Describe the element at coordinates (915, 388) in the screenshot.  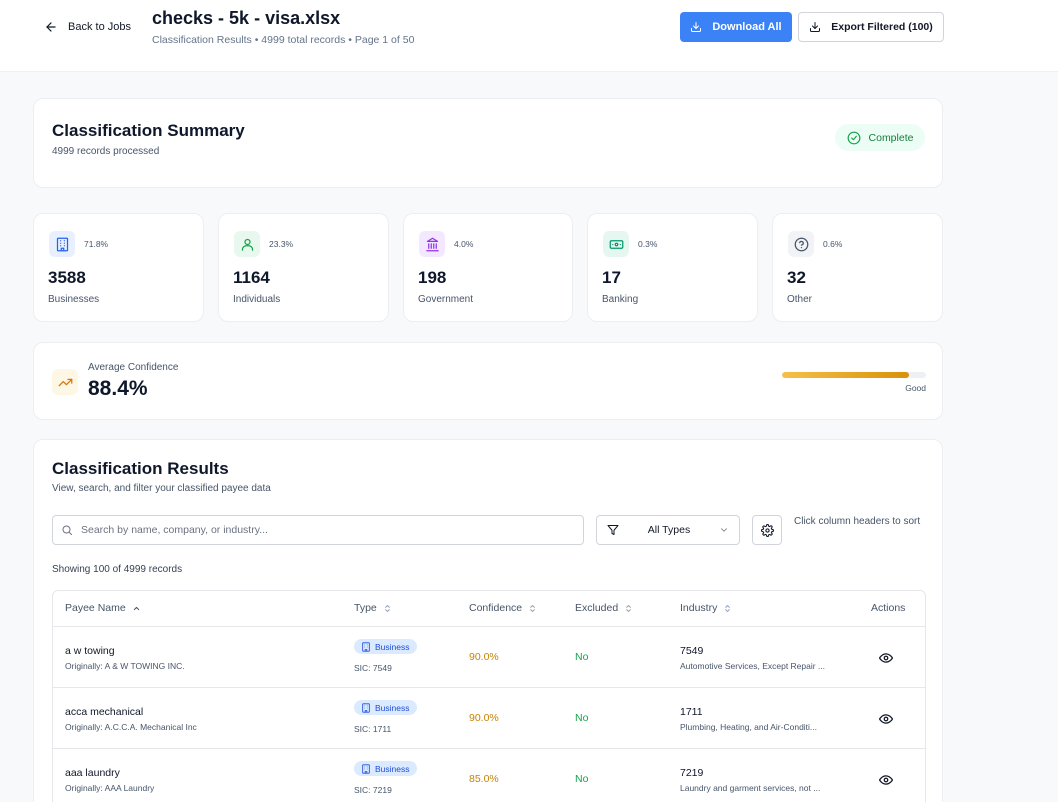
I see `confidence-rating: Good` at that location.